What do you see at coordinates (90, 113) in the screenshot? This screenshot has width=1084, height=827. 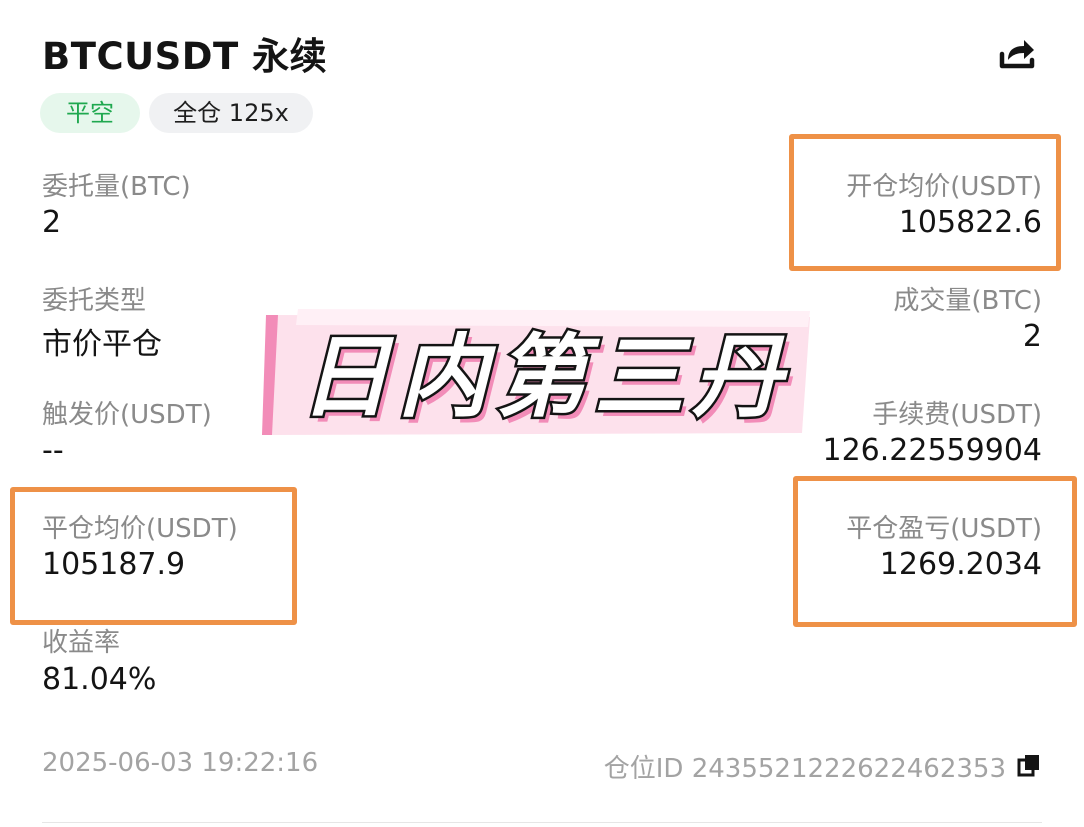 I see `position-side-tag: 平空` at bounding box center [90, 113].